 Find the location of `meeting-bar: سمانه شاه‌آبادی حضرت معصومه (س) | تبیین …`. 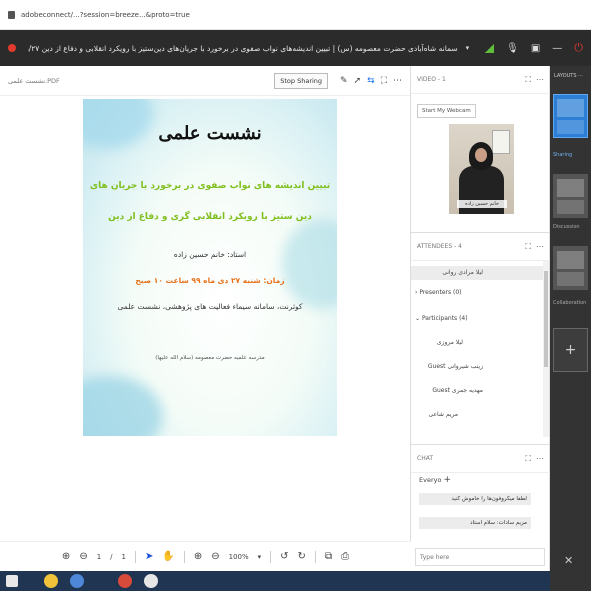

meeting-bar: سمانه شاه‌آبادی حضرت معصومه (س) | تبیین … is located at coordinates (295, 48).